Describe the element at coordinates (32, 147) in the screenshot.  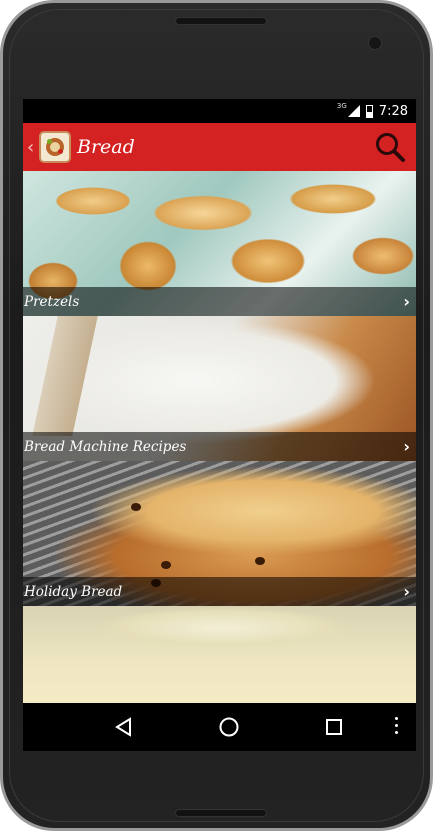
I see `chevron-left-icon: ‹` at that location.